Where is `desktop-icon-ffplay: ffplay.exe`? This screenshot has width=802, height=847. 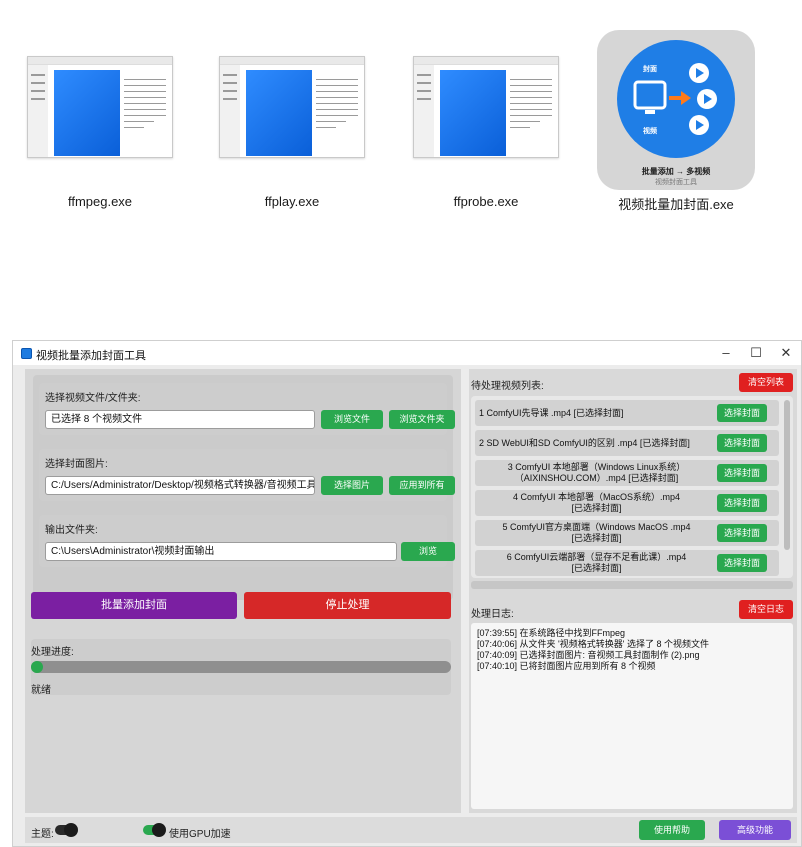
desktop-icon-ffplay: ffplay.exe is located at coordinates (292, 107).